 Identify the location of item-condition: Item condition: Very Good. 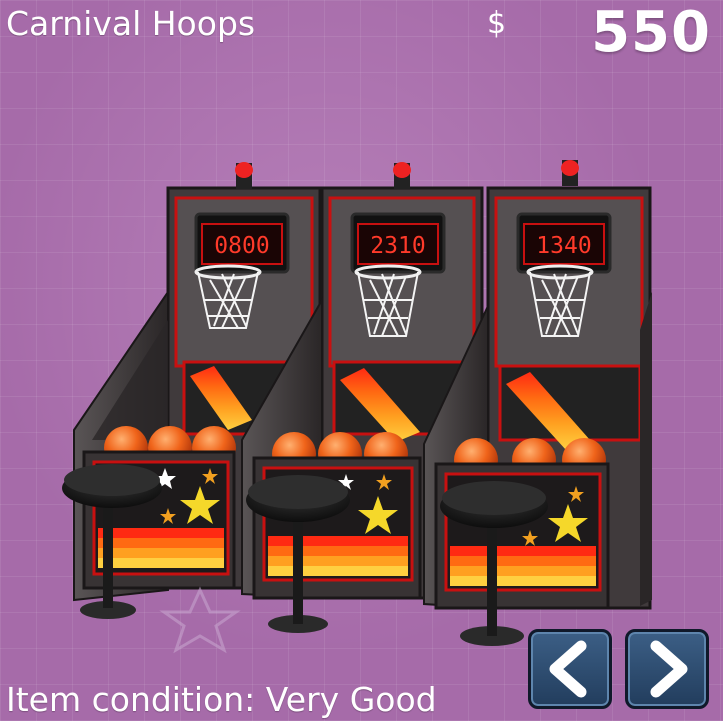
(221, 699).